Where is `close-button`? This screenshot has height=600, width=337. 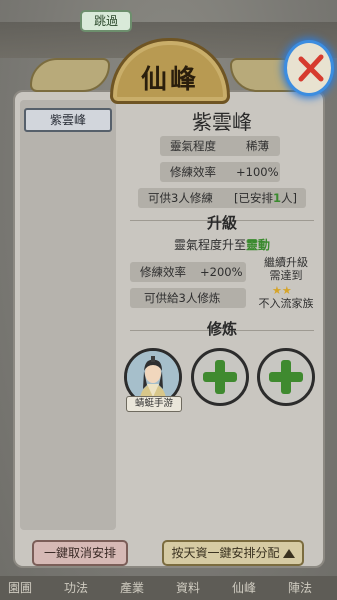
close-button is located at coordinates (309, 68).